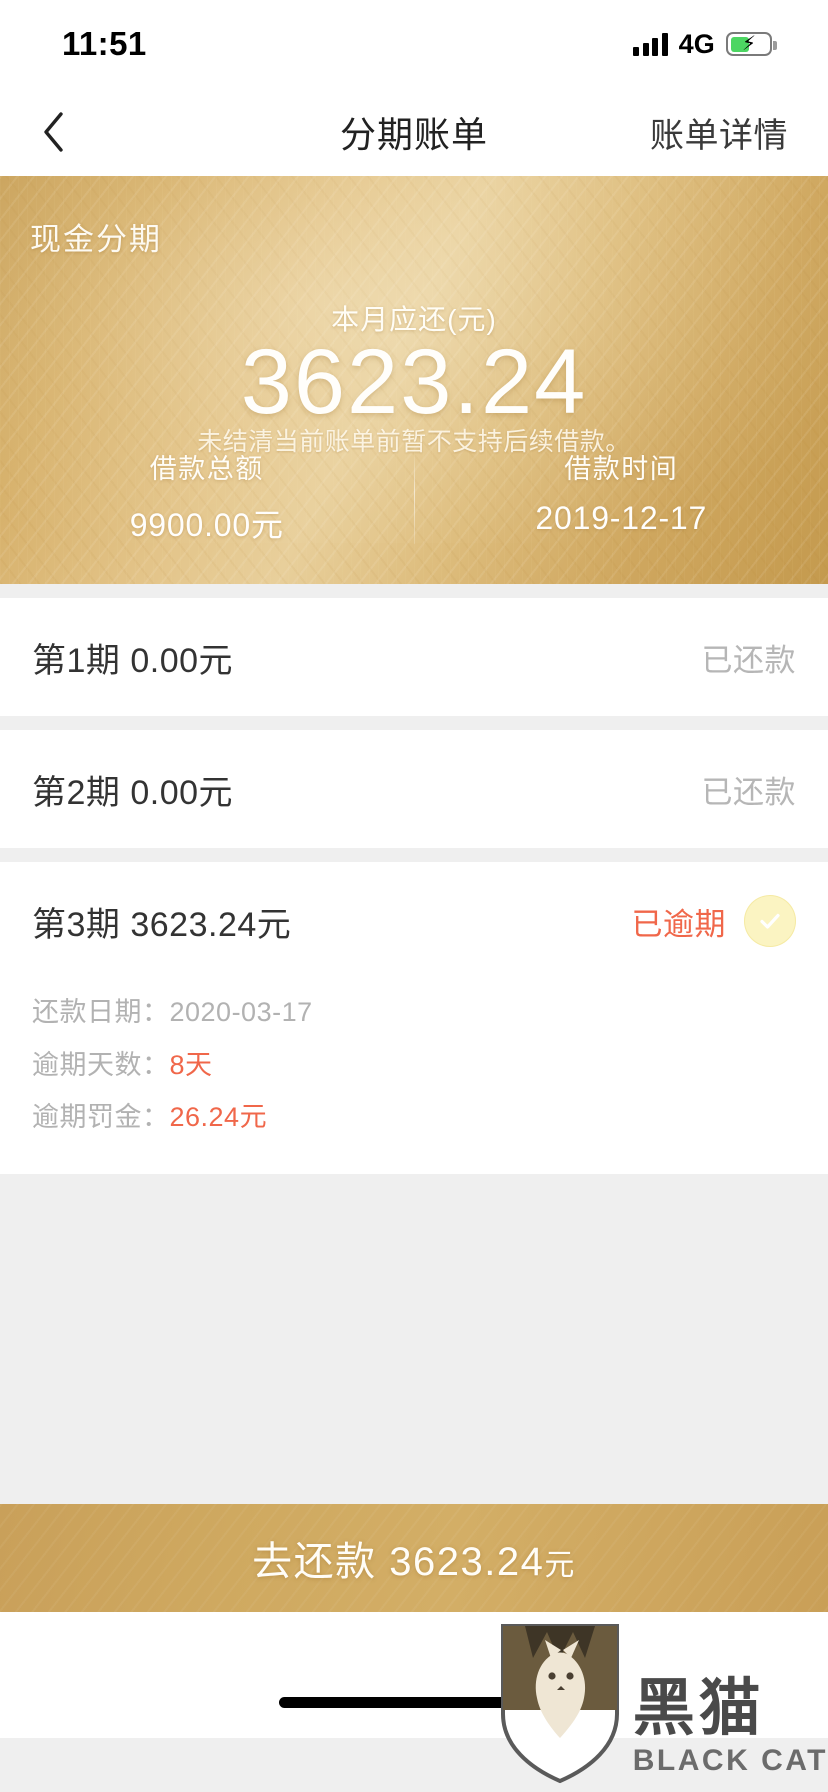 This screenshot has height=1792, width=828. What do you see at coordinates (621, 518) in the screenshot?
I see `loan-date-value: 2019-12-17` at bounding box center [621, 518].